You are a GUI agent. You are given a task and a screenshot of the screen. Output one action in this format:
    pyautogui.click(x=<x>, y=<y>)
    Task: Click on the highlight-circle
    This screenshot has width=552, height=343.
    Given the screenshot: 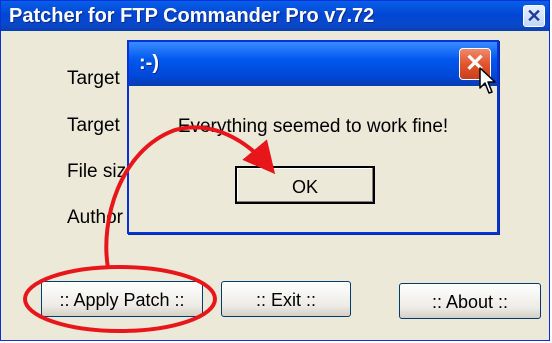 What is the action you would take?
    pyautogui.click(x=120, y=299)
    